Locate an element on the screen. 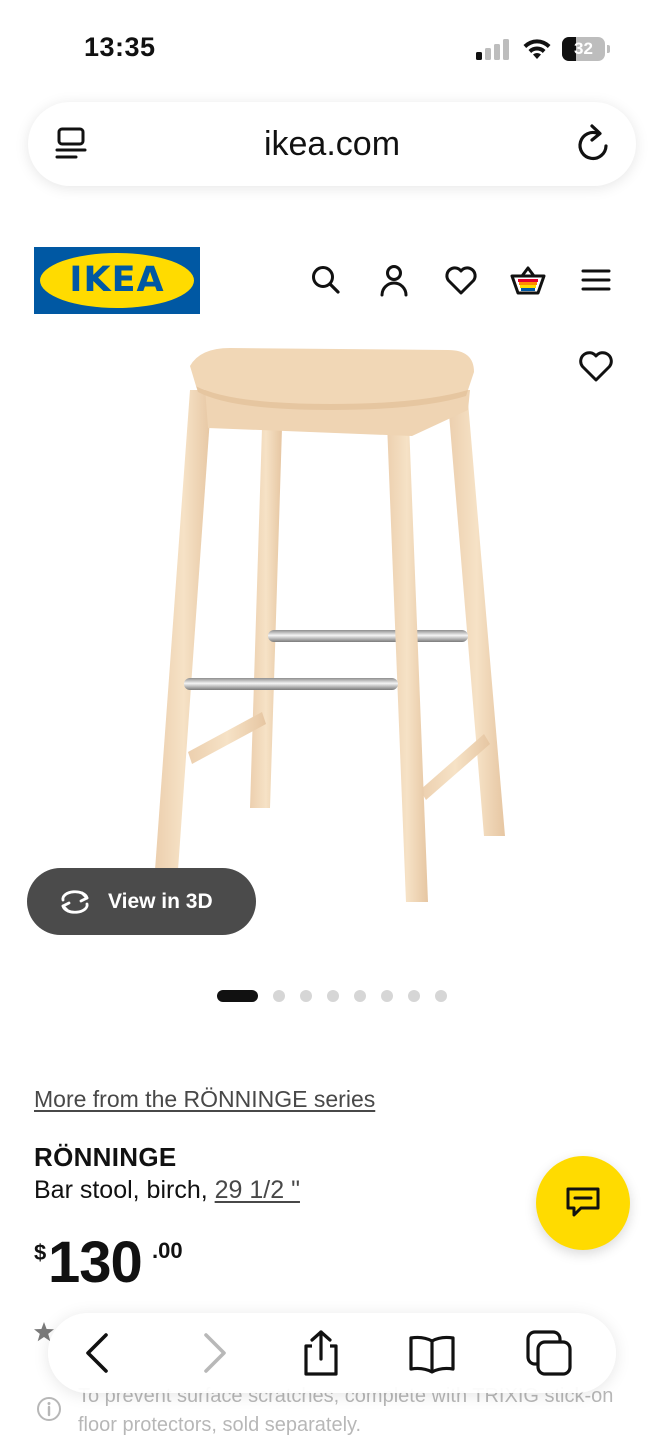  product-description: Bar stool, birch, 29 1/2 " is located at coordinates (167, 1190).